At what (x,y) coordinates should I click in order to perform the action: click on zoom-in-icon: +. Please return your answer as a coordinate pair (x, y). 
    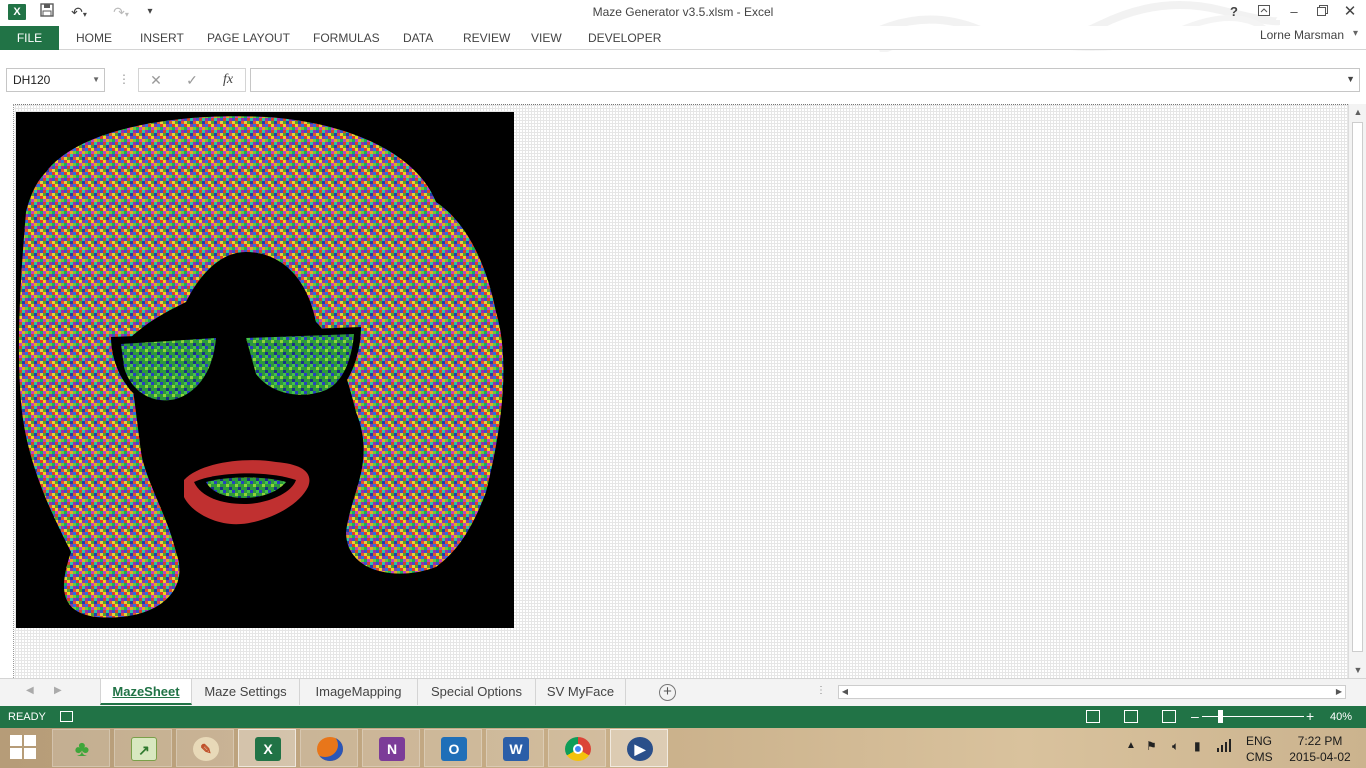
    Looking at the image, I should click on (1310, 716).